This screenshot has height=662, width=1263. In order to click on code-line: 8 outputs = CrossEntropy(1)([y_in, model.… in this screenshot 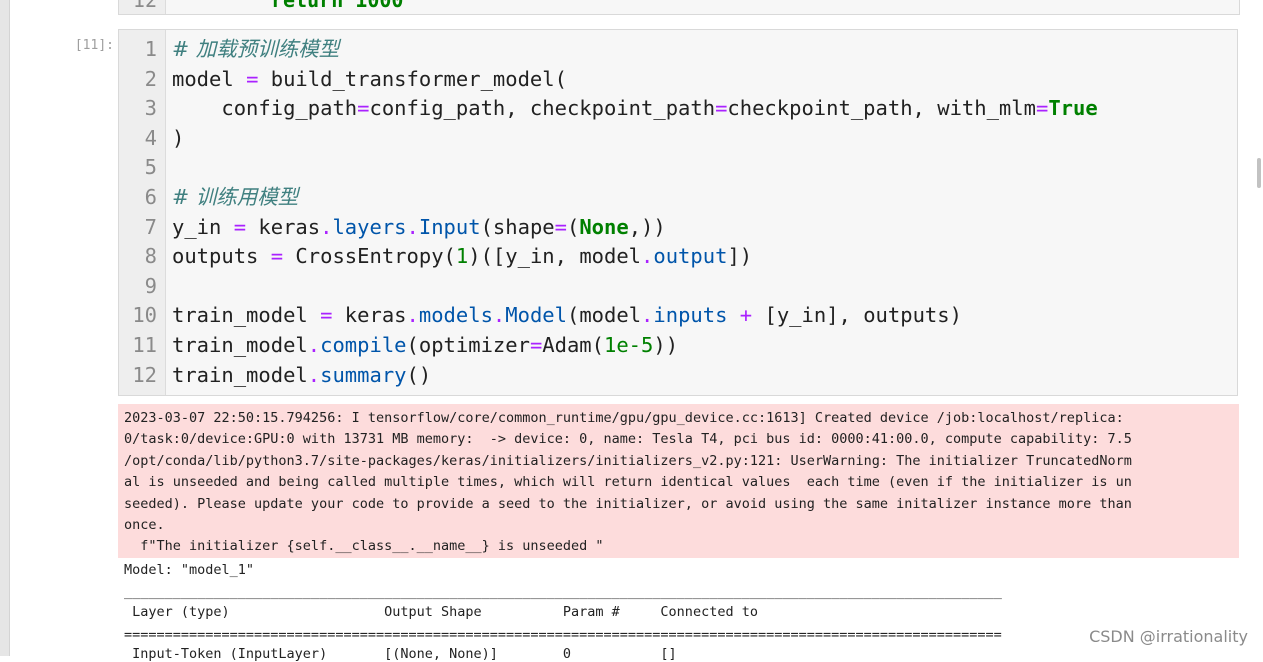, I will do `click(669, 257)`.